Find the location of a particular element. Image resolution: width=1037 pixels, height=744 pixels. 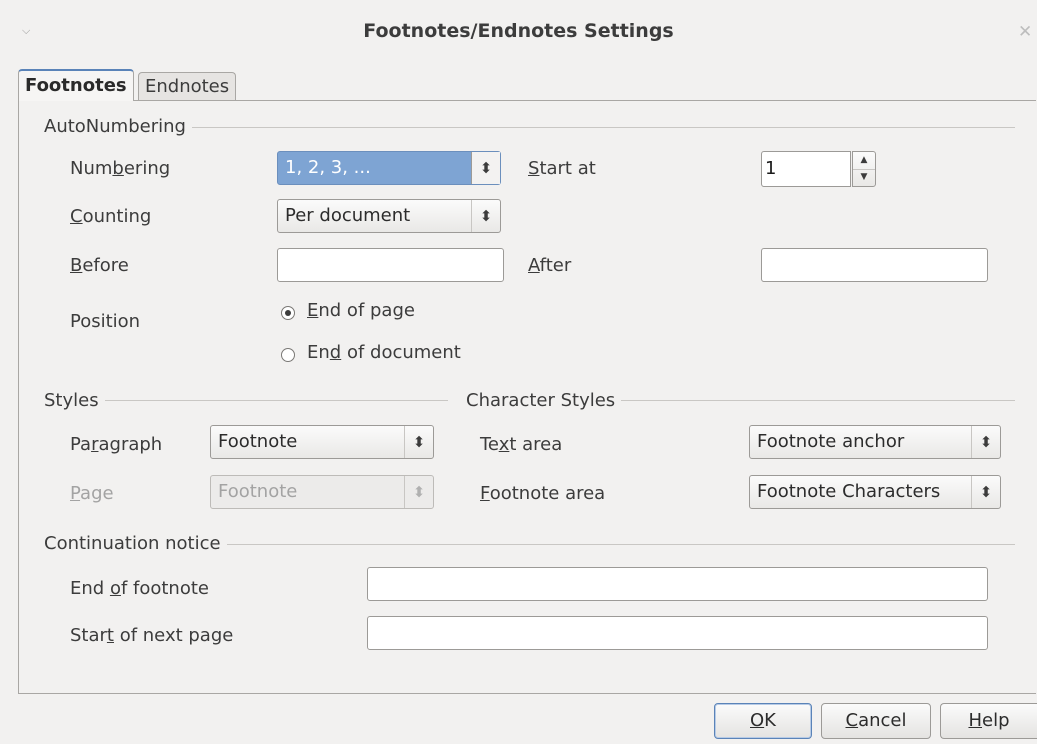

paragraph-style-value: Footnote is located at coordinates (258, 441).